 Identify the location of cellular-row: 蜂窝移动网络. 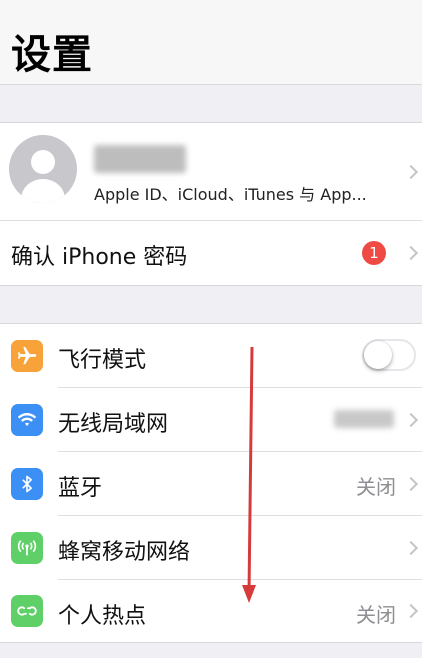
(211, 547).